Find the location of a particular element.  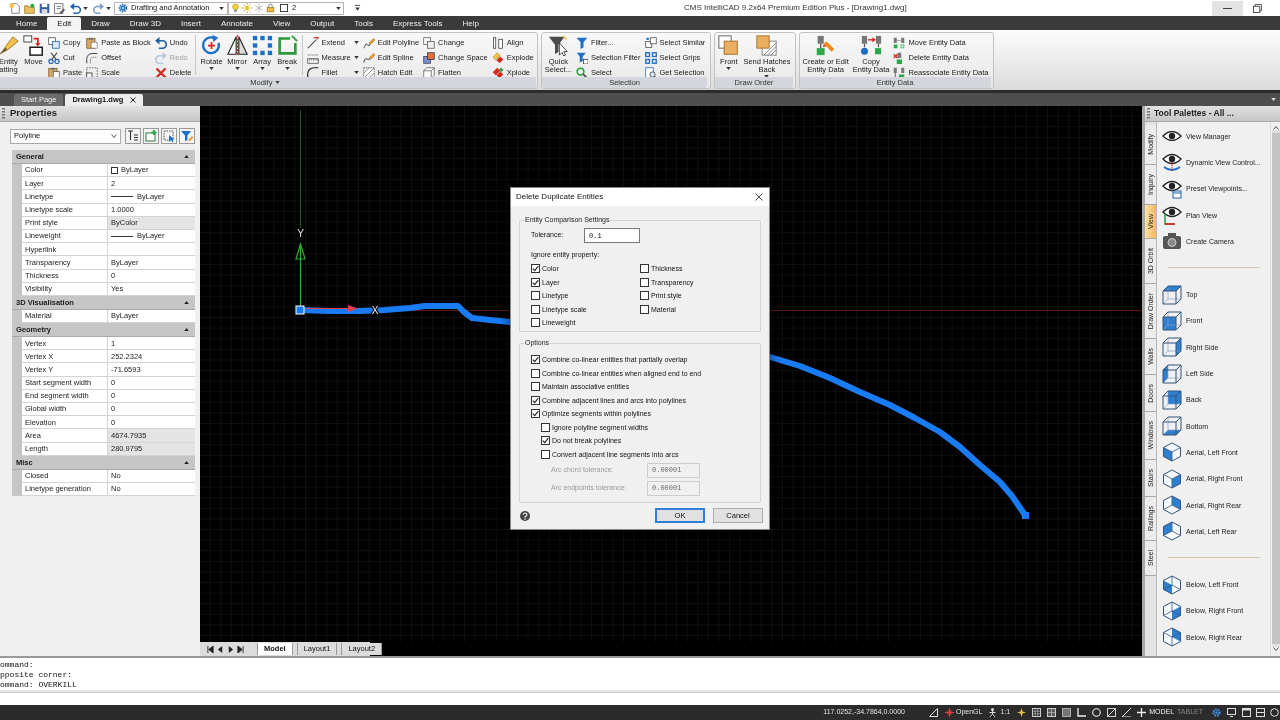

crosshair-icon is located at coordinates (949, 712).